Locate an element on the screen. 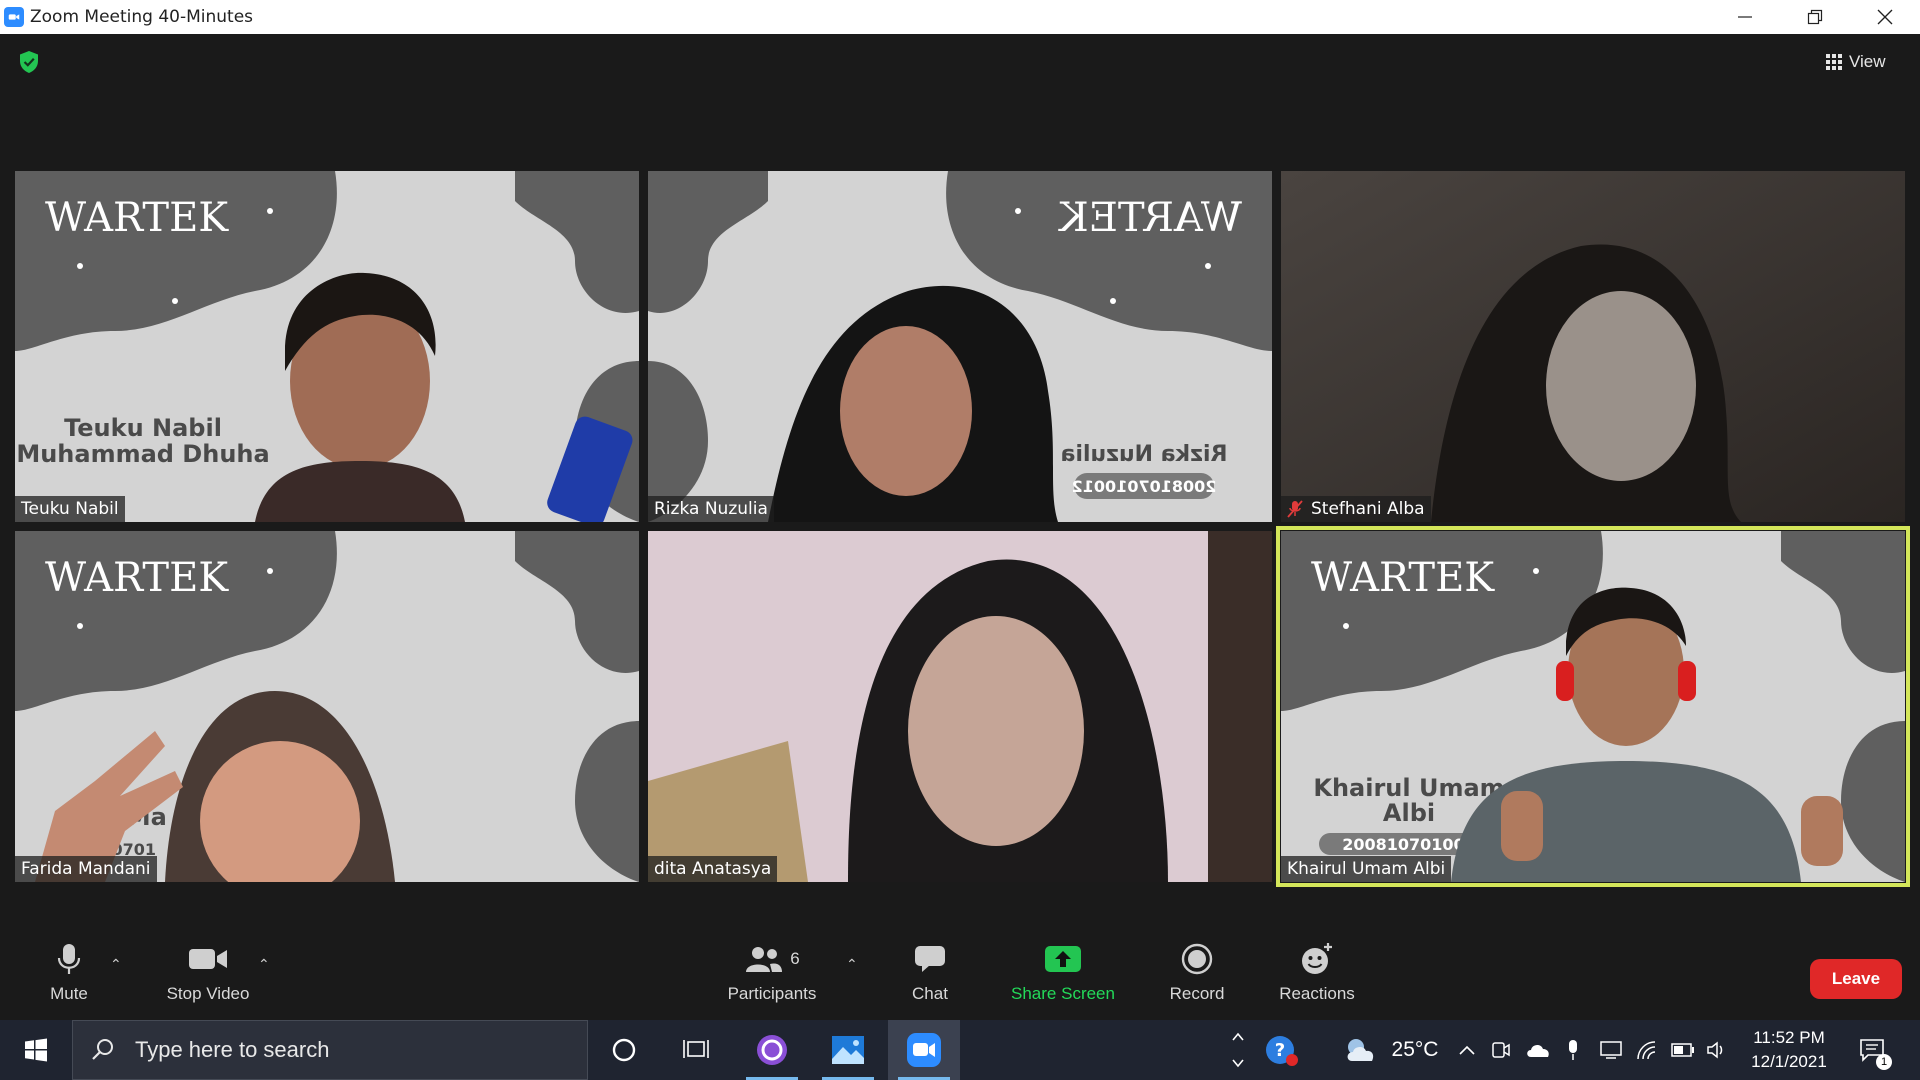  meet-now-tray-icon is located at coordinates (1501, 1050).